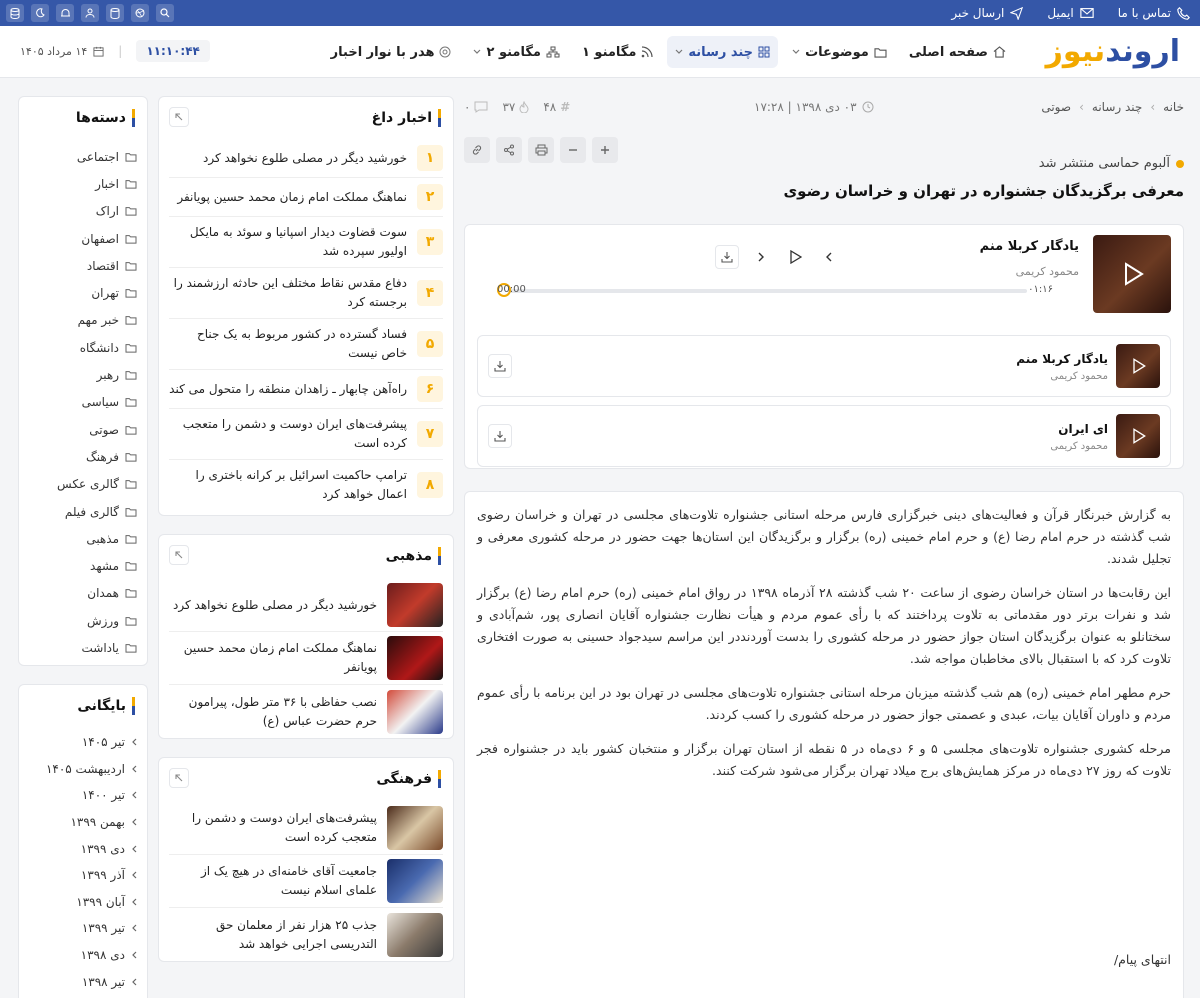 The height and width of the screenshot is (998, 1200). I want to click on header-date: ۱۴ مرداد ۱۴۰۵, so click(62, 51).